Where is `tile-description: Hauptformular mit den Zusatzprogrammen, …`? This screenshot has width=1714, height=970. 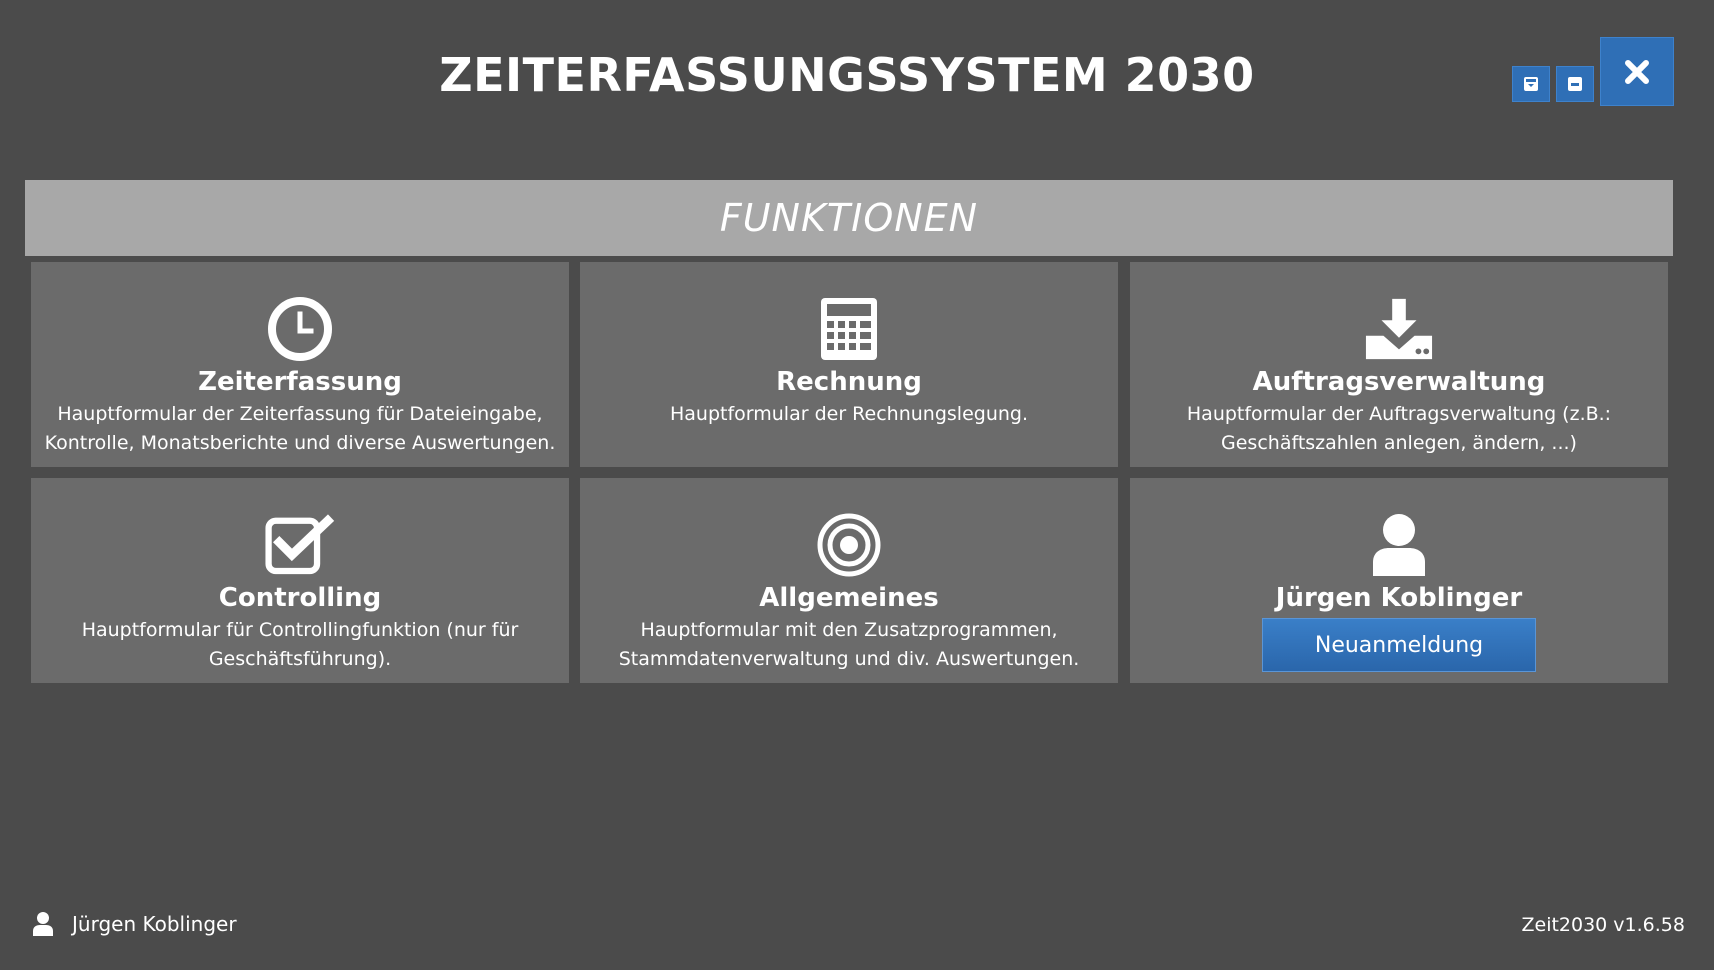
tile-description: Hauptformular mit den Zusatzprogrammen, … is located at coordinates (849, 644).